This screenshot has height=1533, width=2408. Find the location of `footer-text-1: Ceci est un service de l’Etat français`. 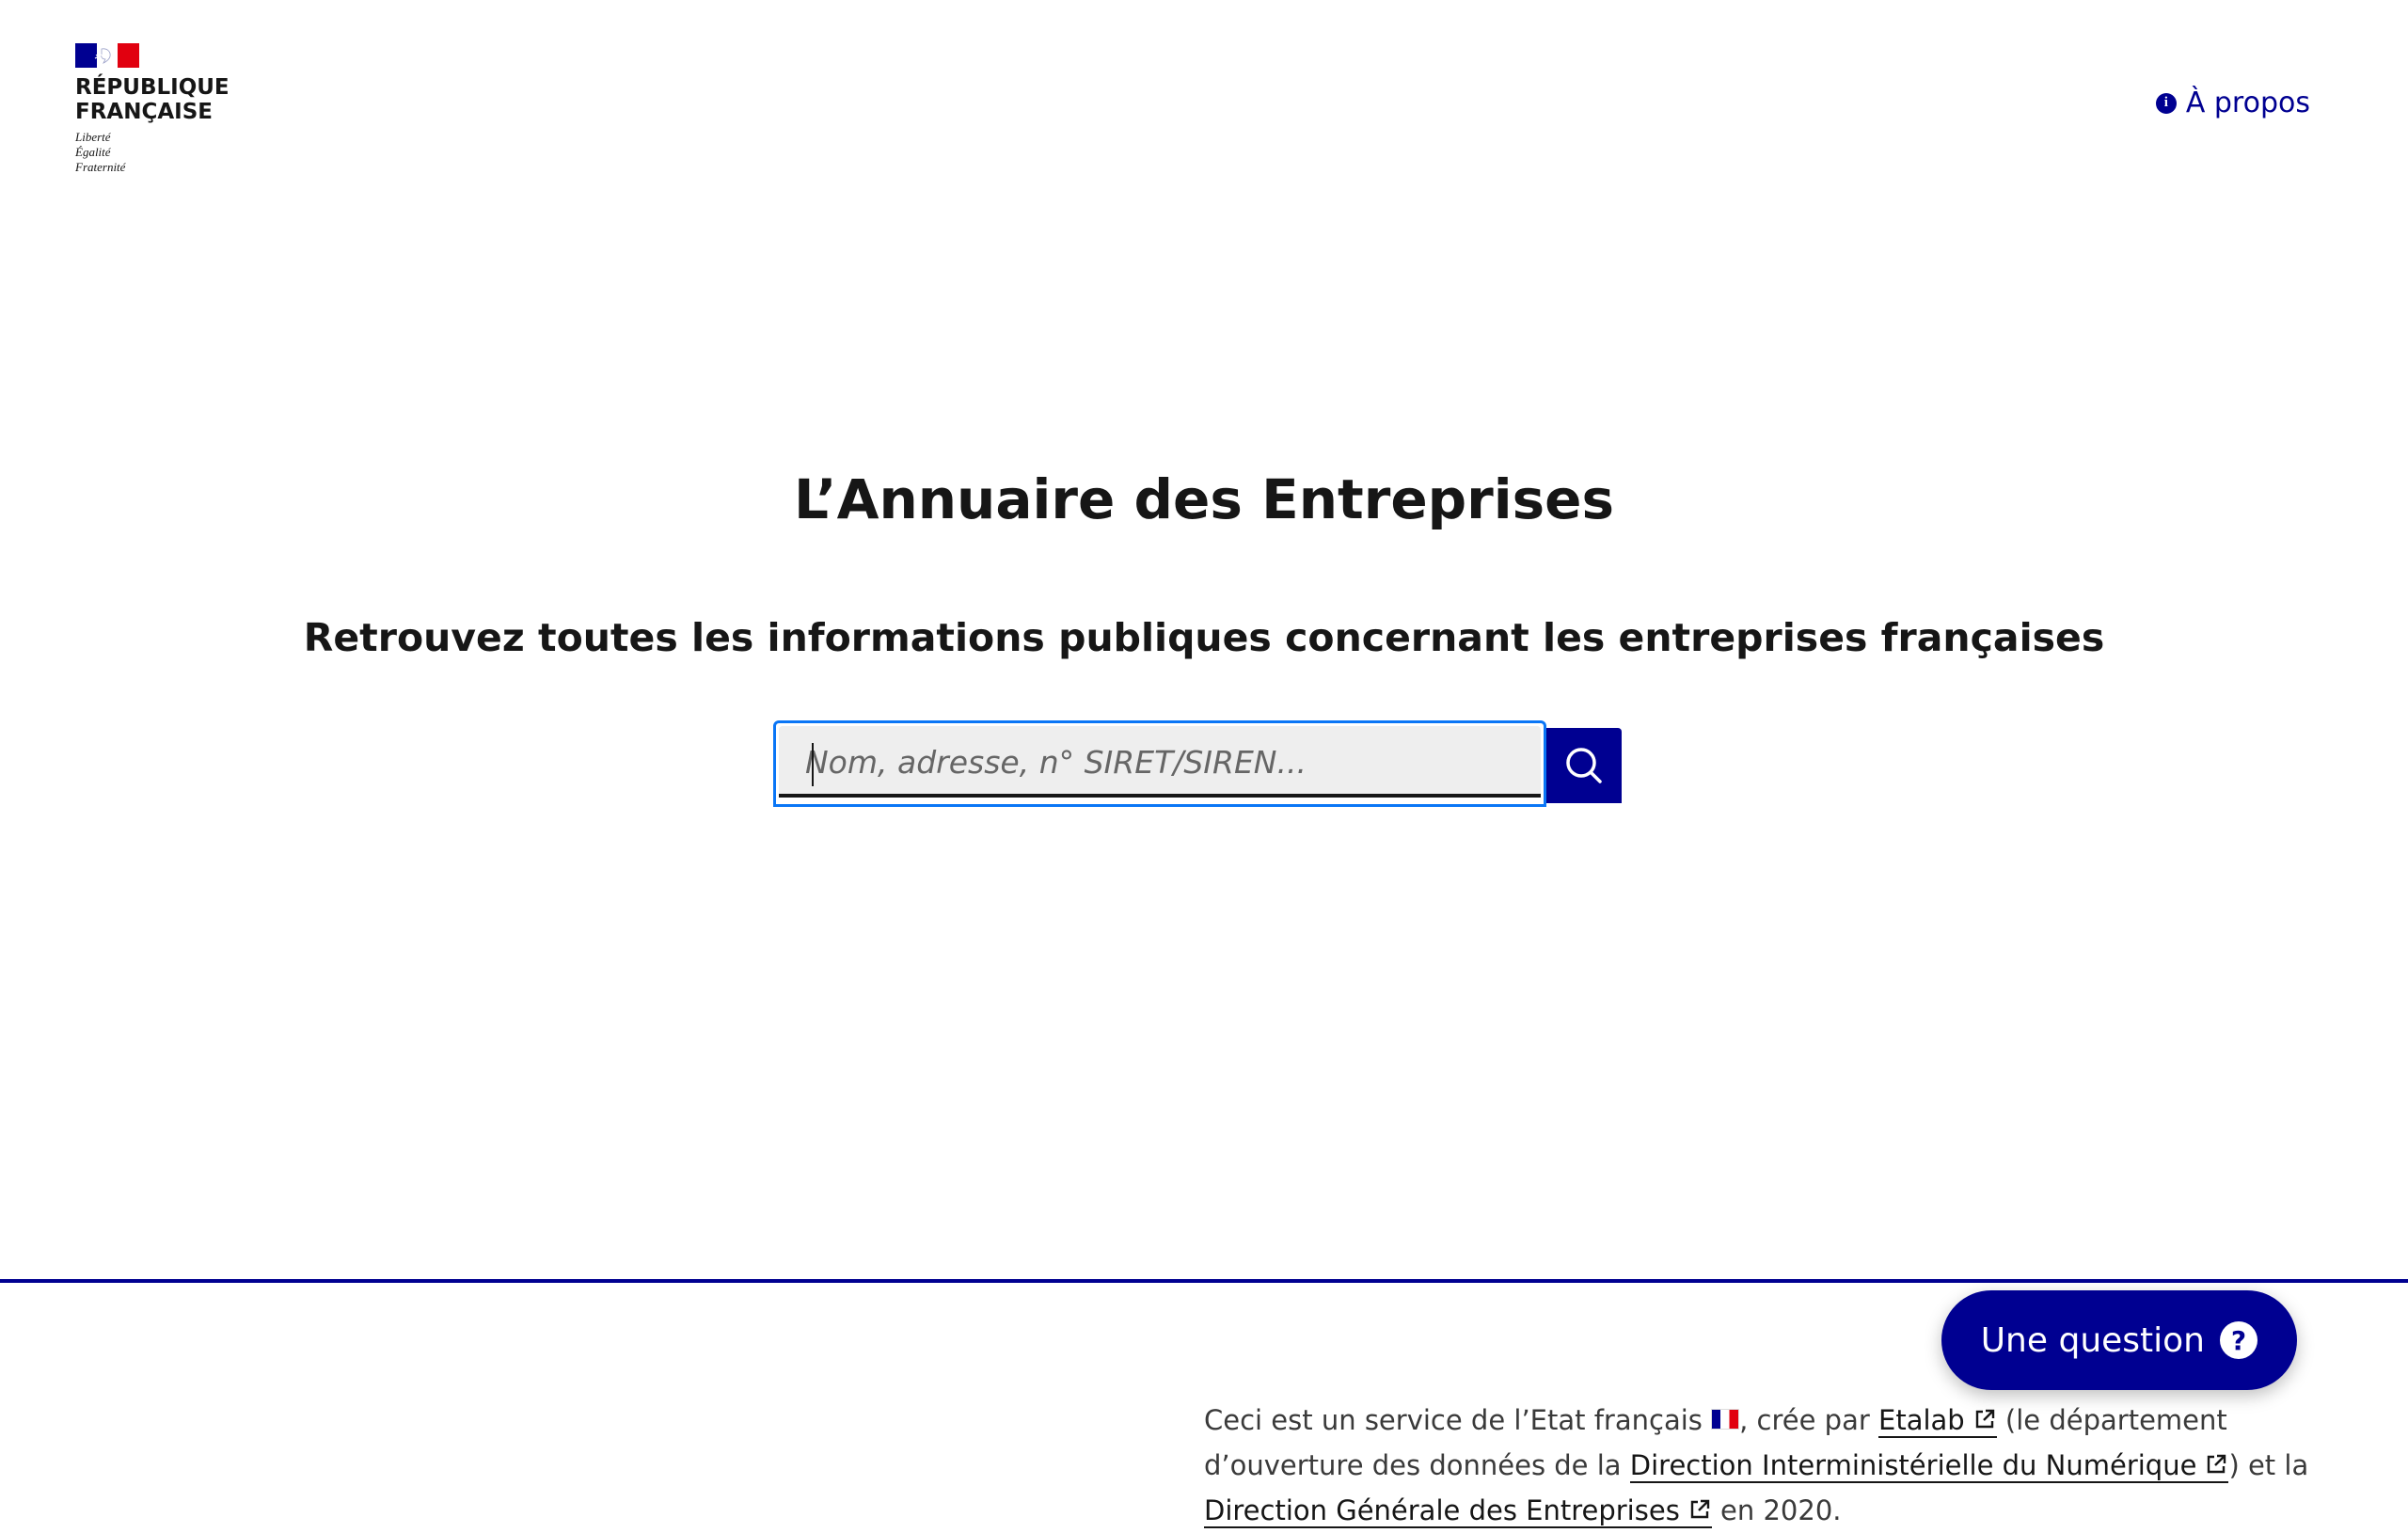

footer-text-1: Ceci est un service de l’Etat français is located at coordinates (1458, 1420).